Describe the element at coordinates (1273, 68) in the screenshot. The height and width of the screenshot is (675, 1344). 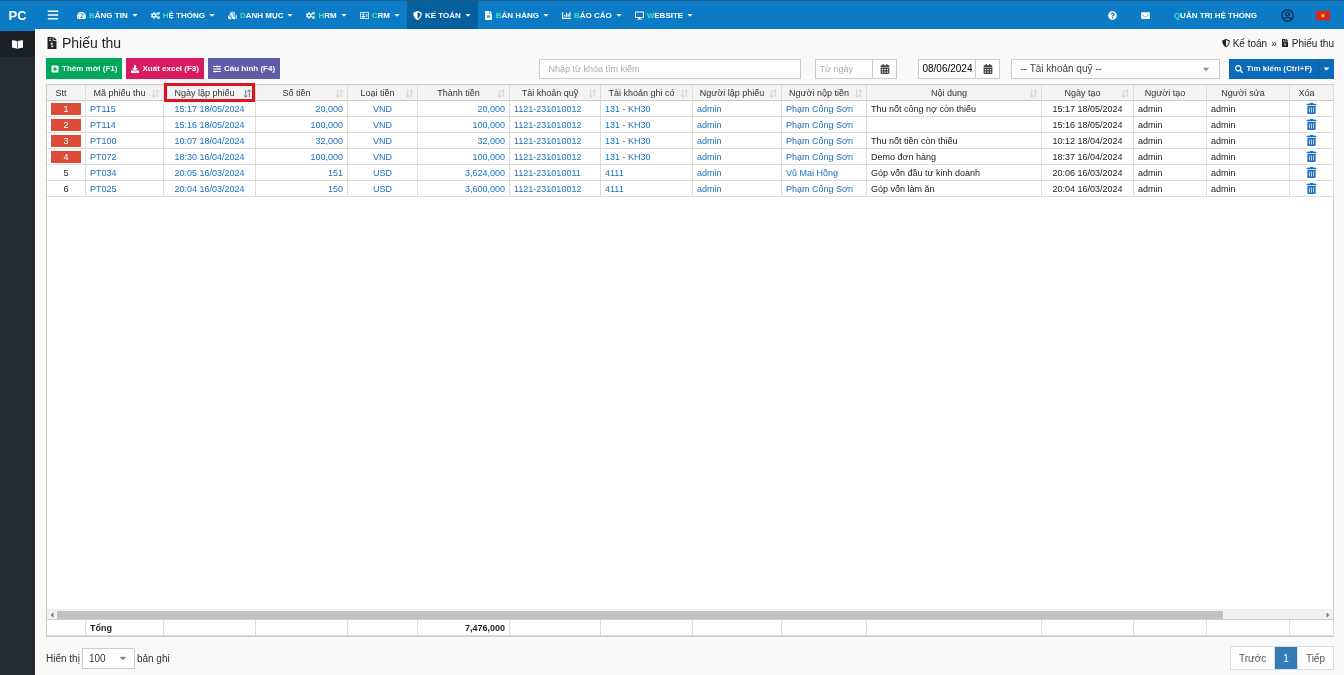
I see `search-button: Tìm kiếm (Ctrl+F)` at that location.